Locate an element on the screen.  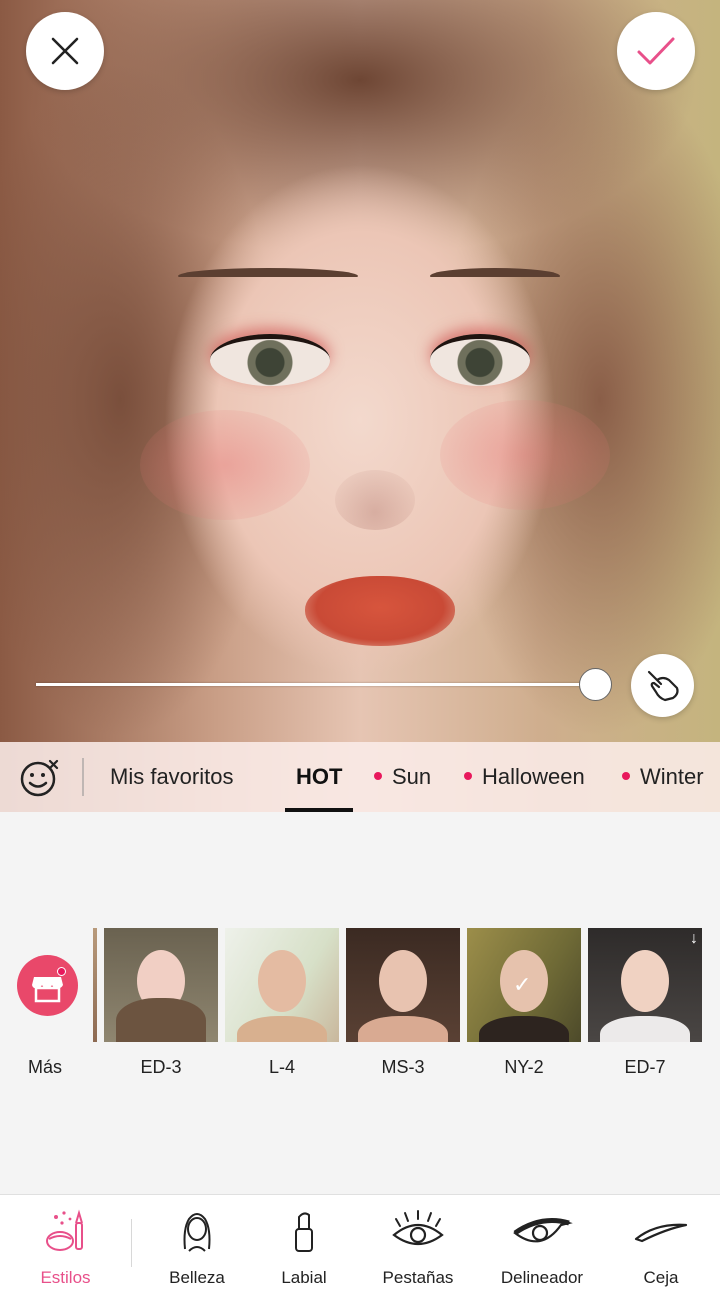
left-eyebrow is located at coordinates (268, 276).